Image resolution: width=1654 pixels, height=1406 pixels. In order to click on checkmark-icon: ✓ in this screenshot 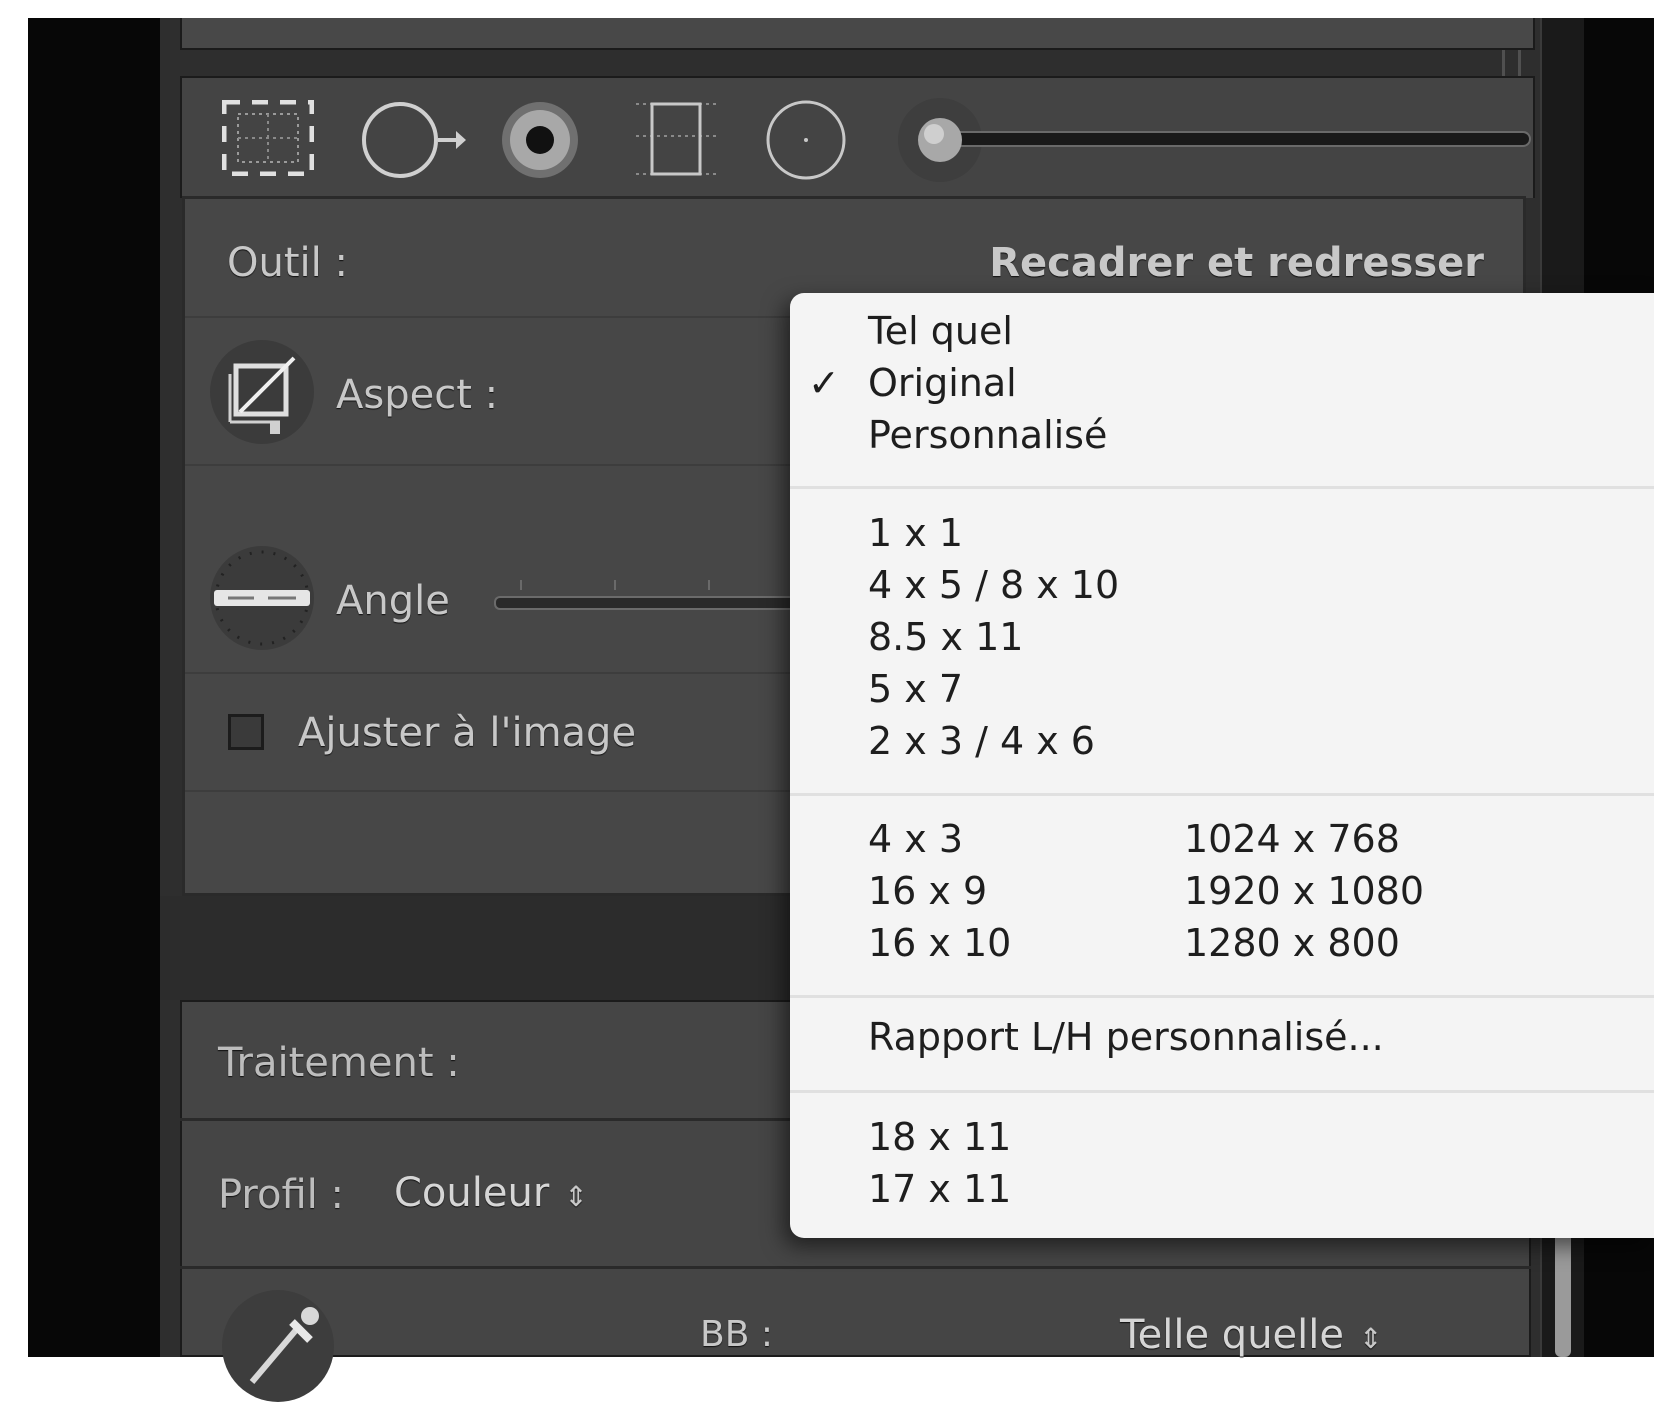, I will do `click(824, 383)`.